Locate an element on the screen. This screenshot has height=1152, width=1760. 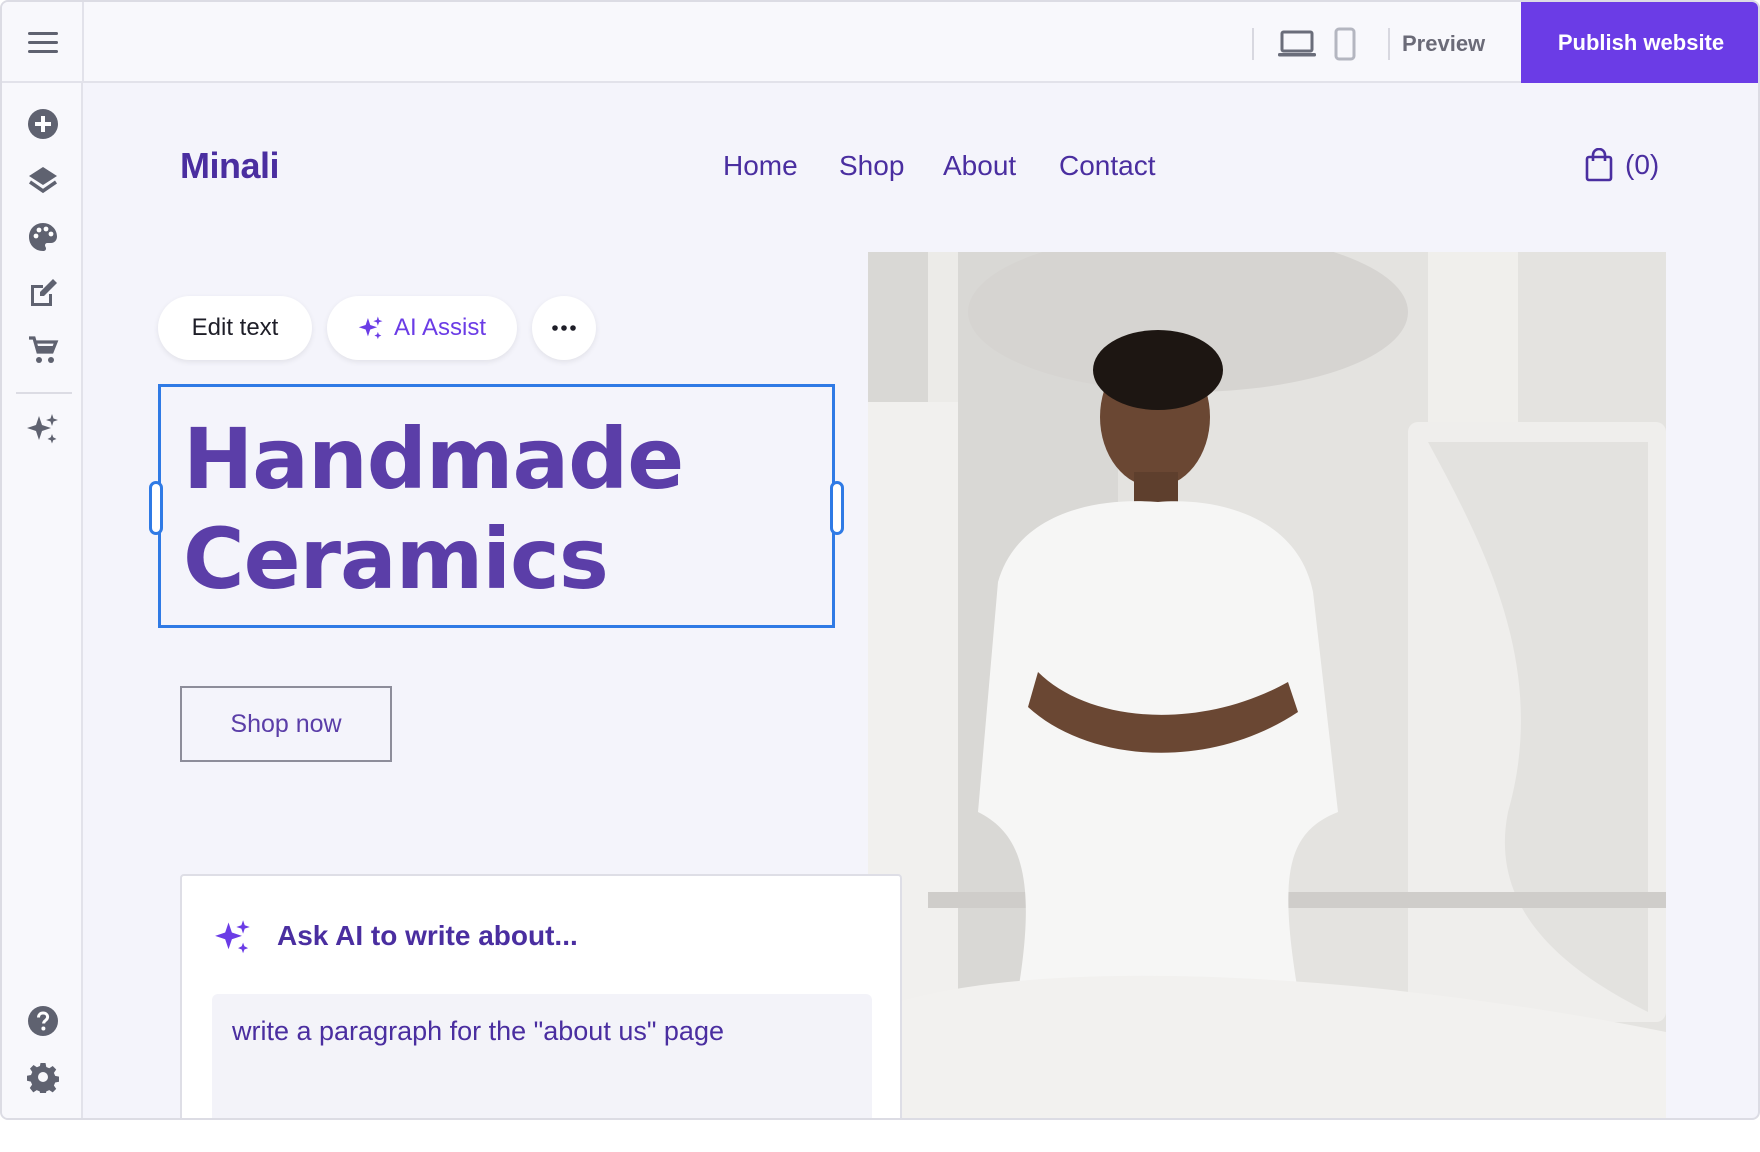
headline-line-2: Ceramics is located at coordinates (396, 559).